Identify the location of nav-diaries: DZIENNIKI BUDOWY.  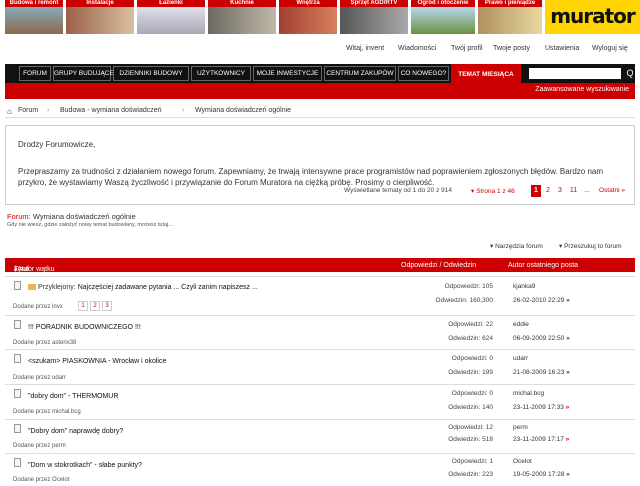
(151, 73).